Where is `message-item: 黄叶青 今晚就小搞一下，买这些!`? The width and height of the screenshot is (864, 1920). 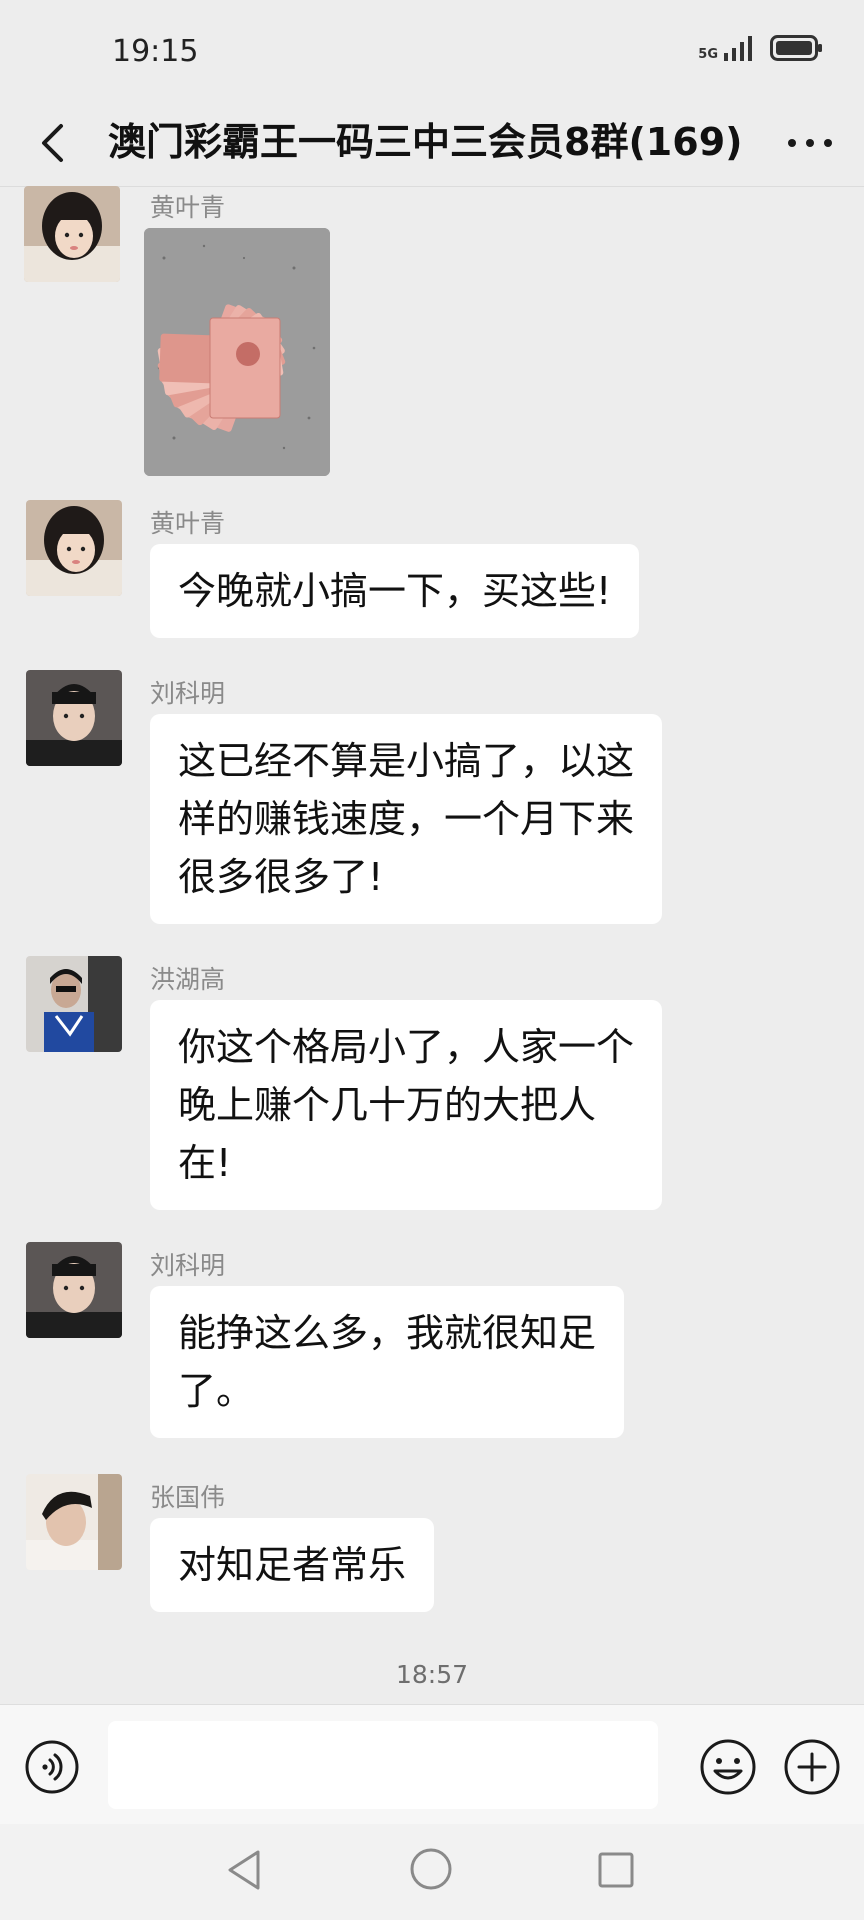
message-item: 黄叶青 今晚就小搞一下，买这些! is located at coordinates (432, 570).